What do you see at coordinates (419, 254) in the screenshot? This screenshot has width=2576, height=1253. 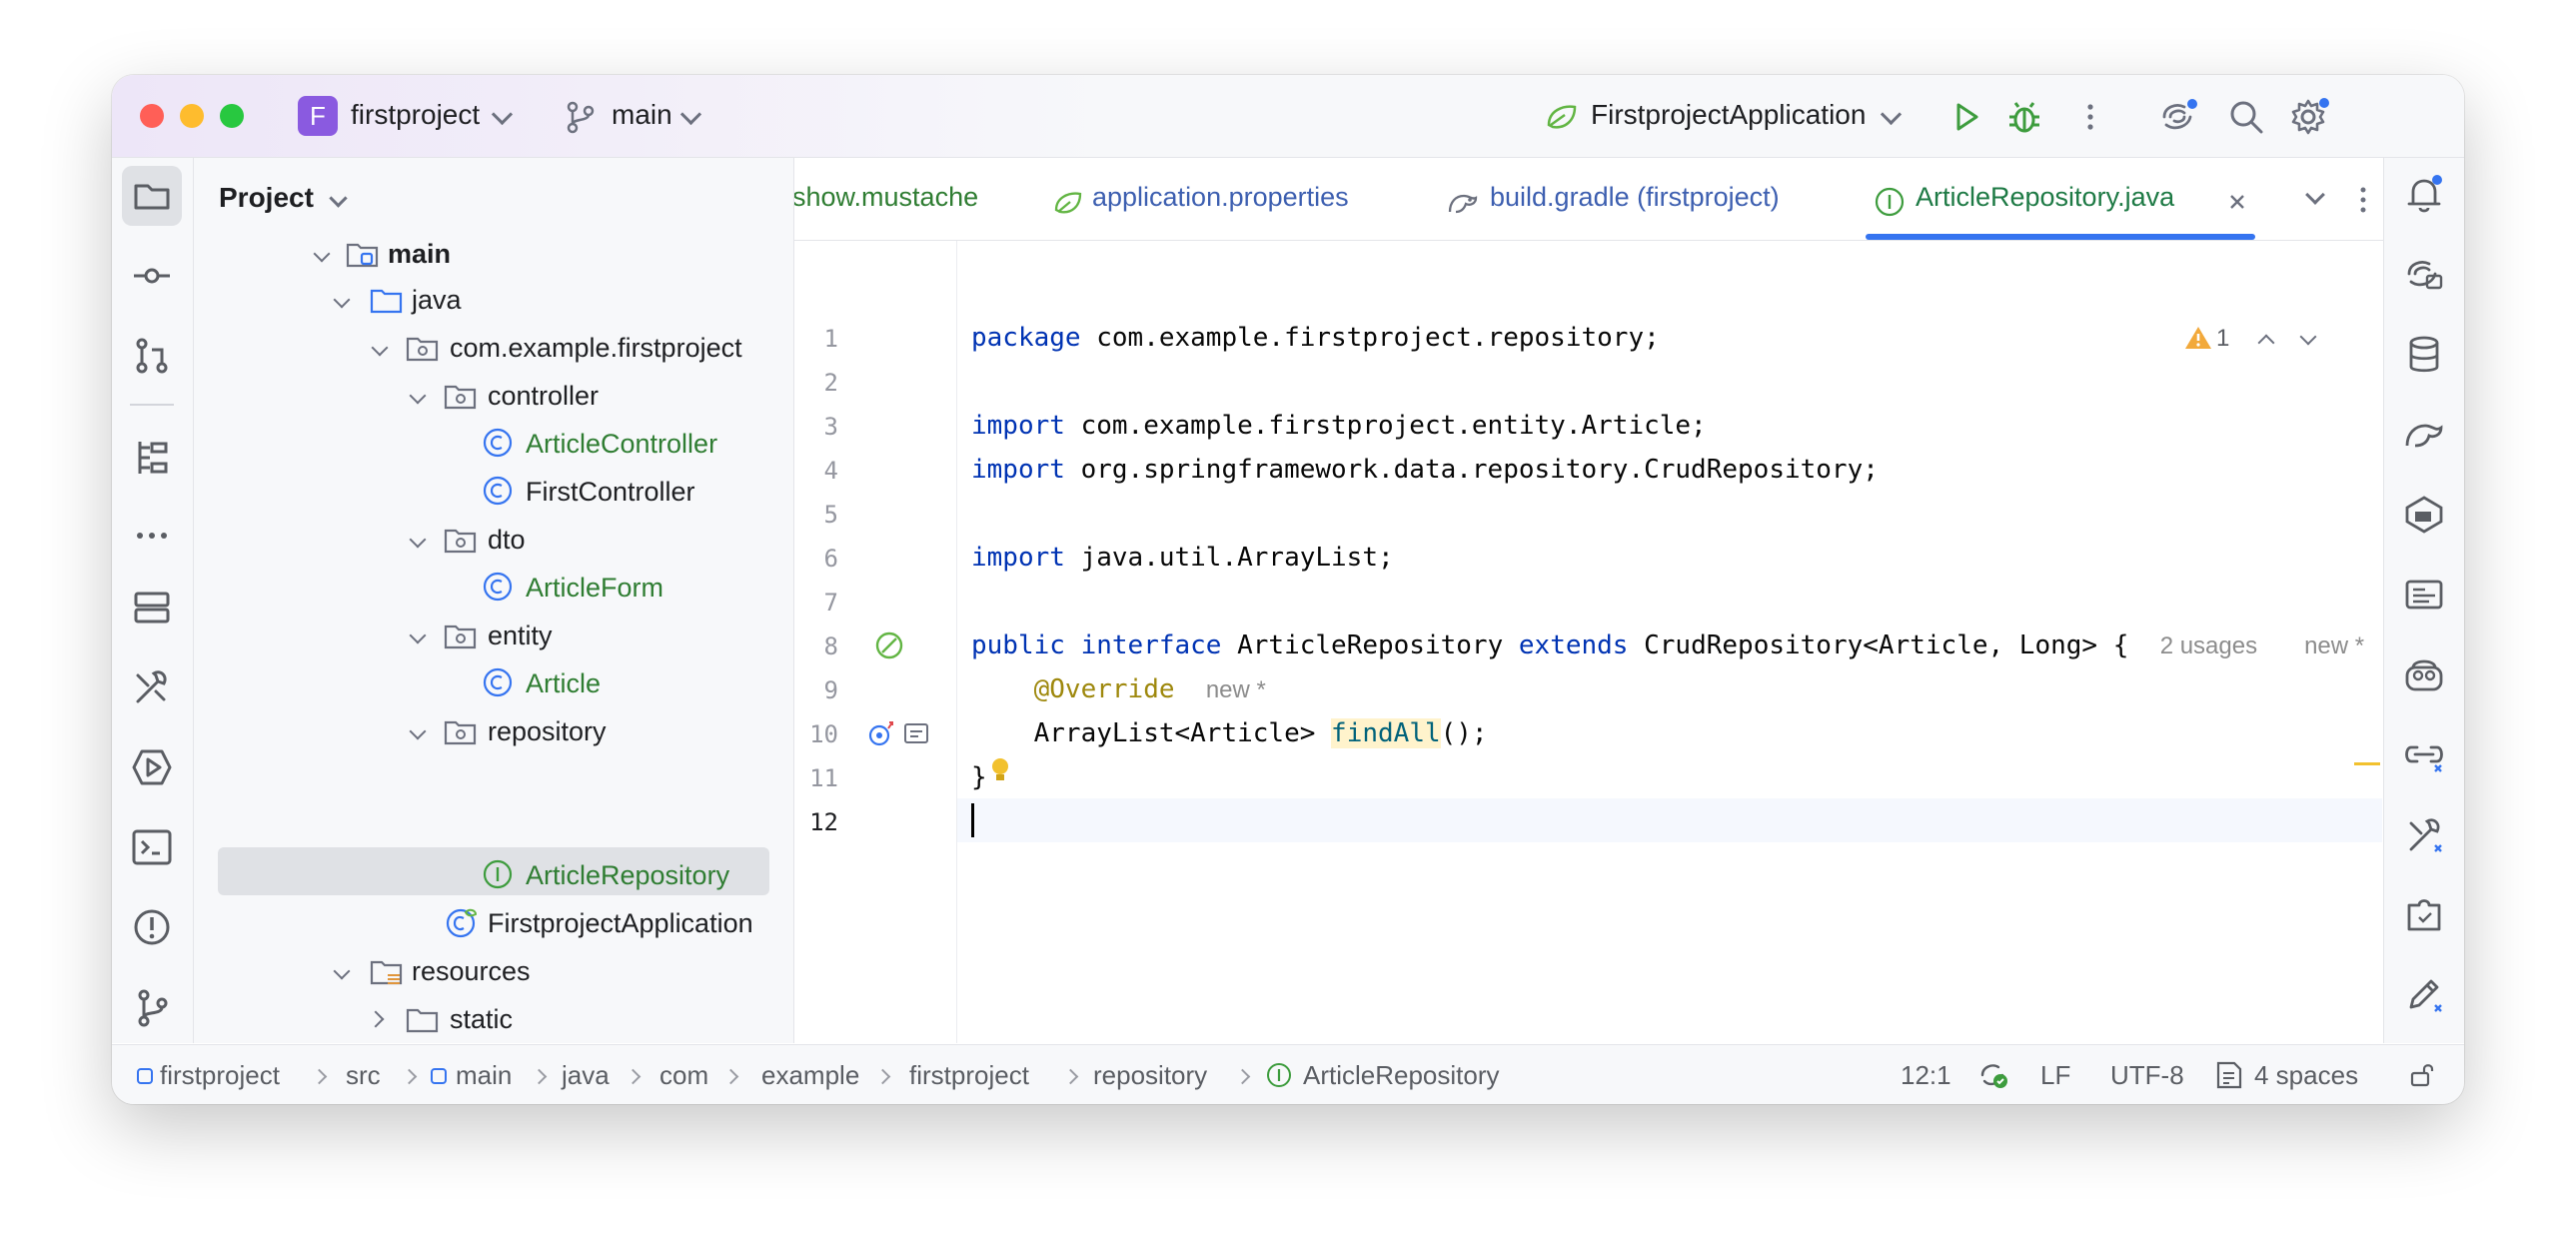 I see `tree-item: main` at bounding box center [419, 254].